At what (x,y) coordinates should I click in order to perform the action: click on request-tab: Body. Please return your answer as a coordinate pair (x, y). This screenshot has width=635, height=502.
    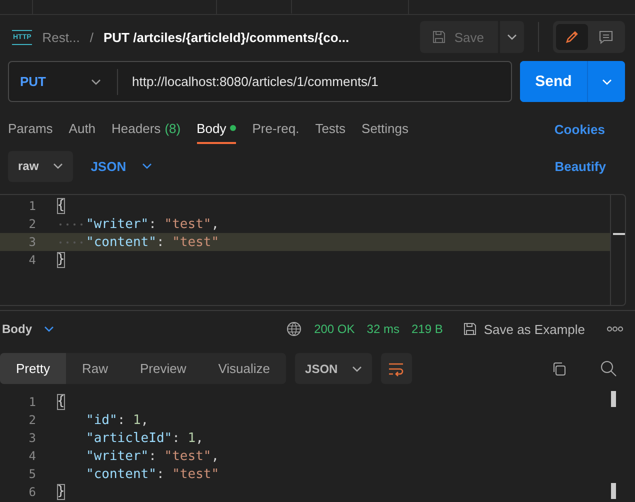
    Looking at the image, I should click on (216, 129).